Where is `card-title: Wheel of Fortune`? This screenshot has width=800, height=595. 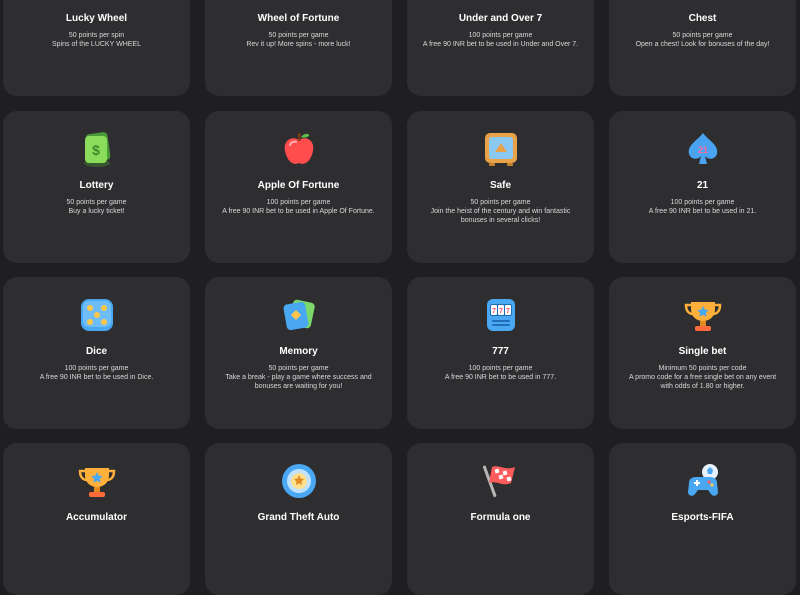 card-title: Wheel of Fortune is located at coordinates (298, 18).